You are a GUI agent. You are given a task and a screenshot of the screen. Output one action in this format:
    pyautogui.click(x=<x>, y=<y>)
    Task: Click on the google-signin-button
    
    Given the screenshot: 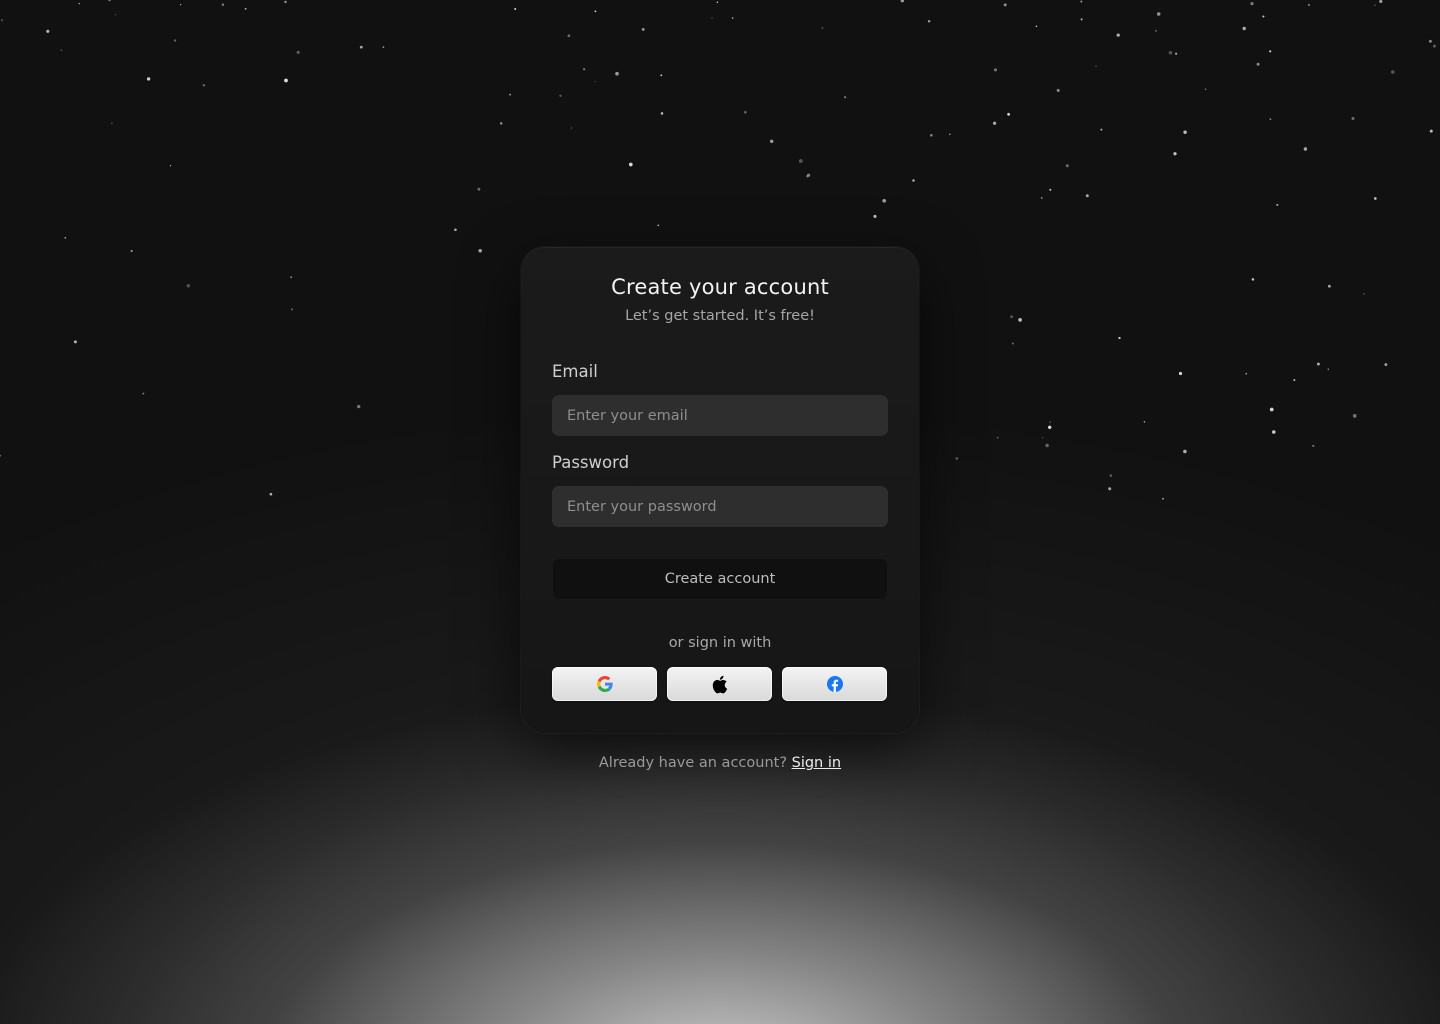 What is the action you would take?
    pyautogui.click(x=604, y=684)
    